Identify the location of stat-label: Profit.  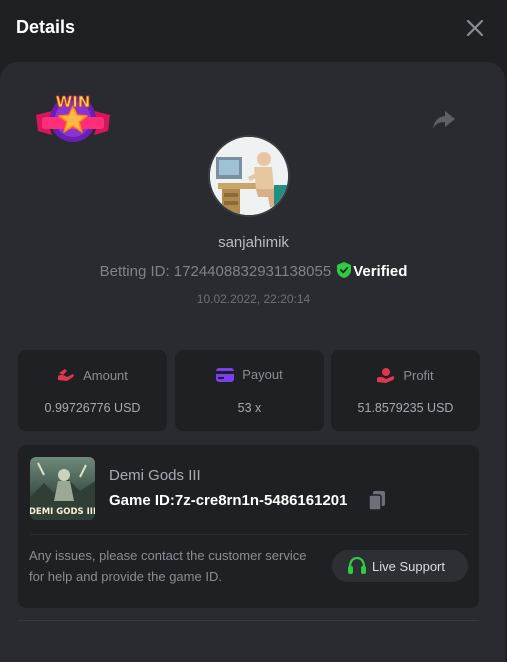
(418, 375).